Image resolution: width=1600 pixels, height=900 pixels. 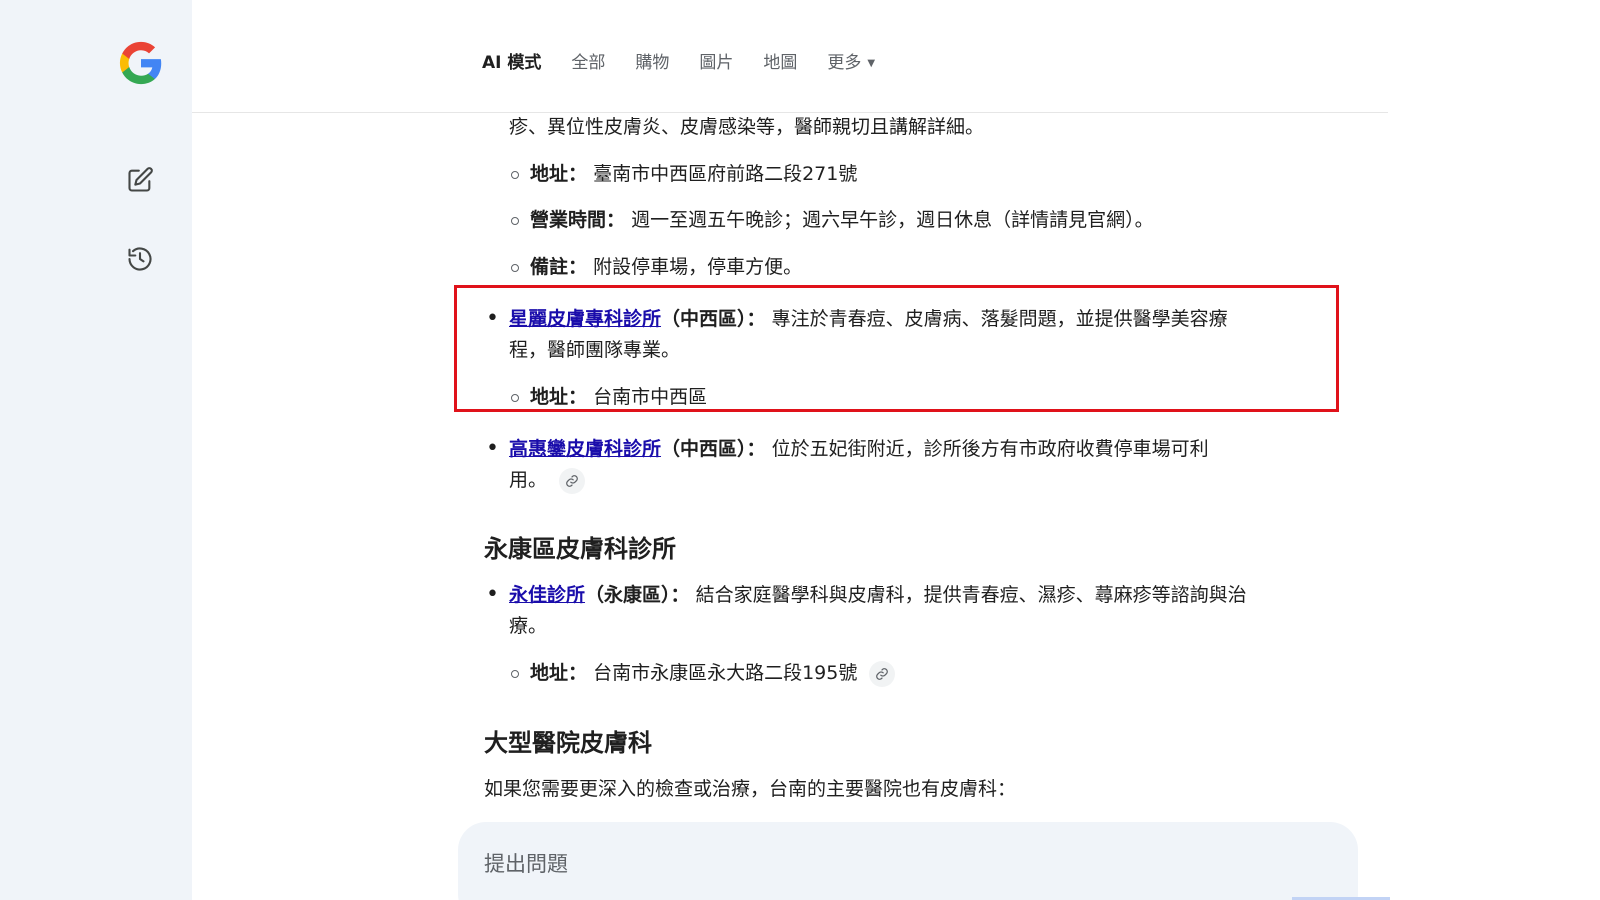 What do you see at coordinates (725, 673) in the screenshot?
I see `address-value: 台南市永康區永大路二段195號` at bounding box center [725, 673].